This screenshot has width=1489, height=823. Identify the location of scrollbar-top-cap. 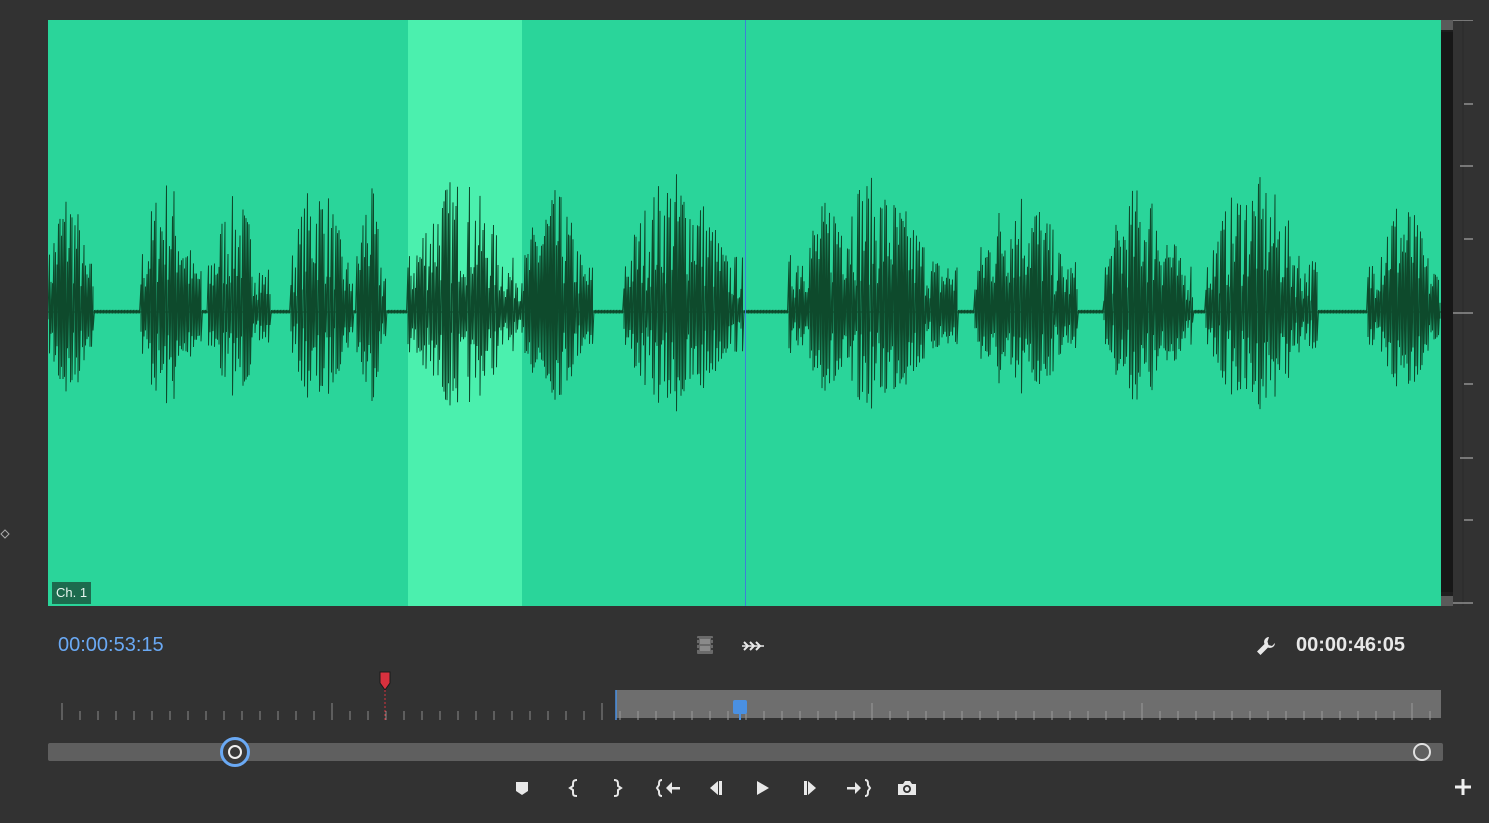
(1447, 25).